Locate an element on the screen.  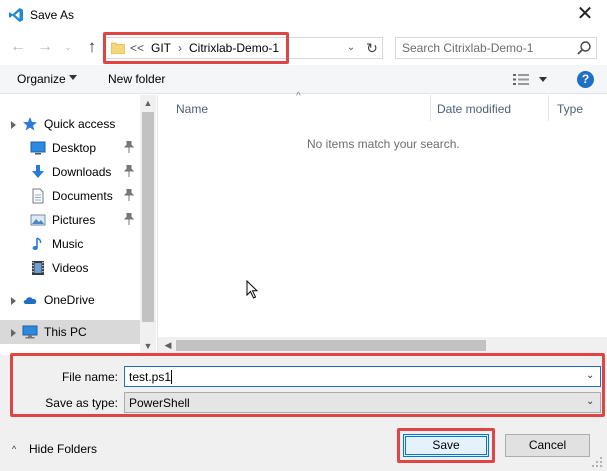
column-header-date-modified: Date modified is located at coordinates (490, 108).